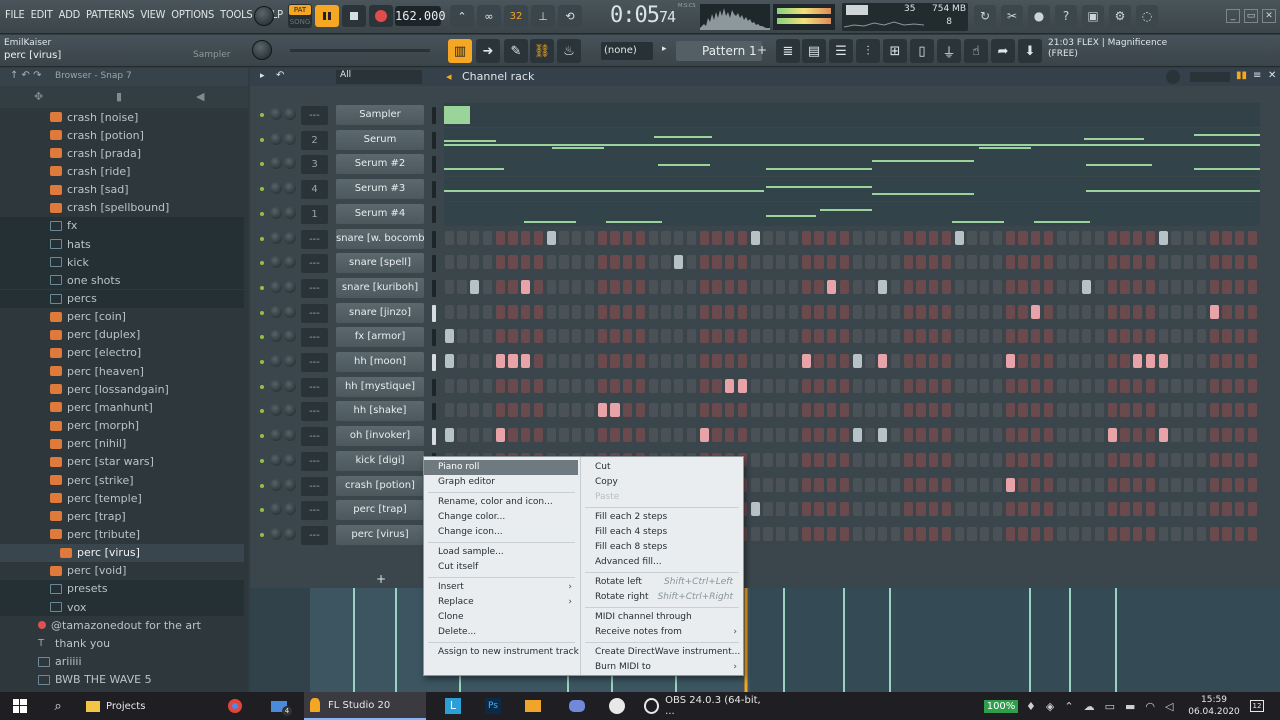 Image resolution: width=1280 pixels, height=720 pixels. I want to click on browser-item: vox, so click(122, 607).